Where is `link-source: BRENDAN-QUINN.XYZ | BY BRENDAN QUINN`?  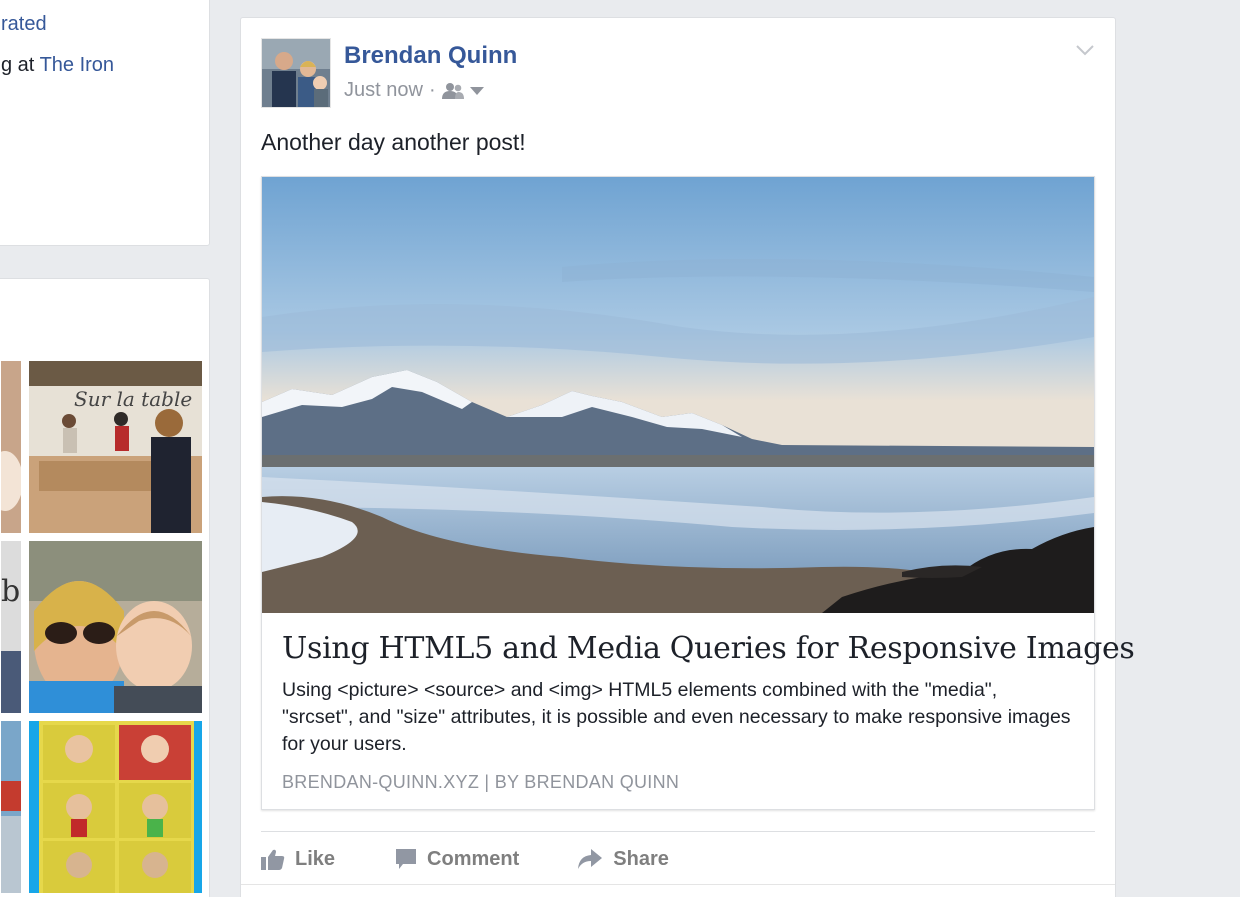 link-source: BRENDAN-QUINN.XYZ | BY BRENDAN QUINN is located at coordinates (481, 782).